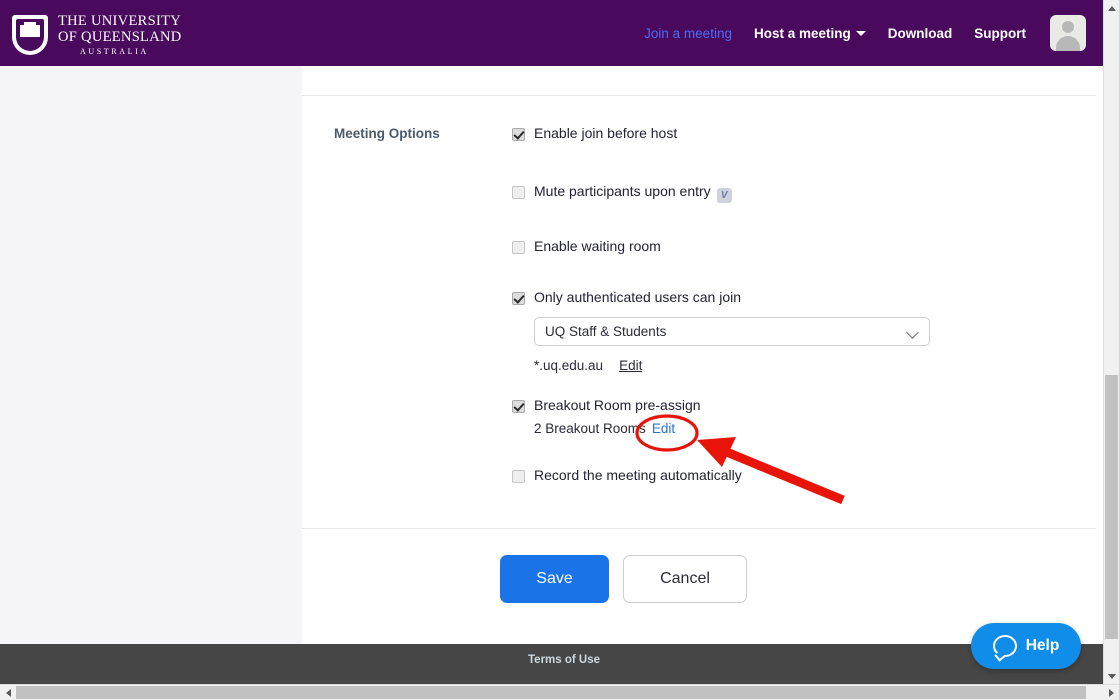  I want to click on label-mute-participants: Mute participants upon entry V, so click(633, 193).